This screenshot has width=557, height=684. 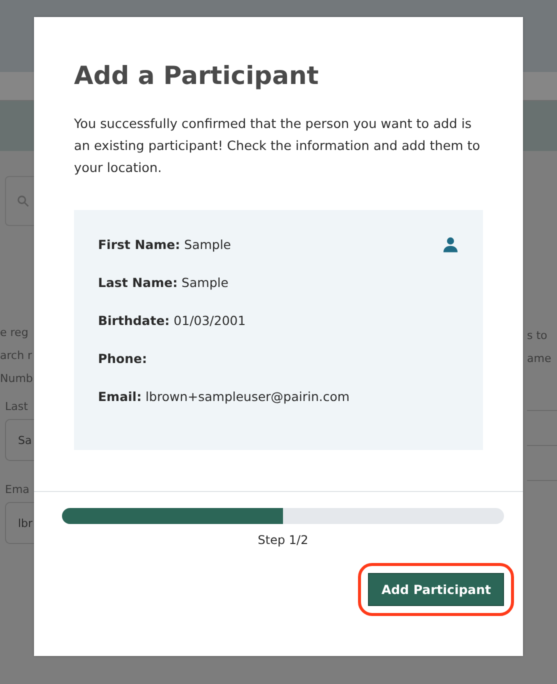 What do you see at coordinates (436, 589) in the screenshot?
I see `add-participant-button: Add Participant` at bounding box center [436, 589].